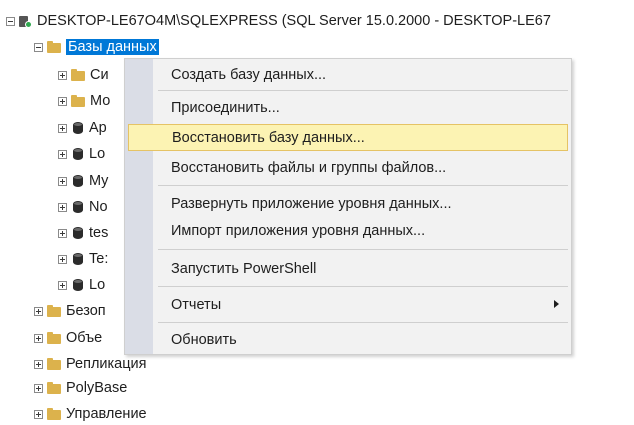 The width and height of the screenshot is (634, 425). I want to click on tree-item-label: No, so click(98, 207).